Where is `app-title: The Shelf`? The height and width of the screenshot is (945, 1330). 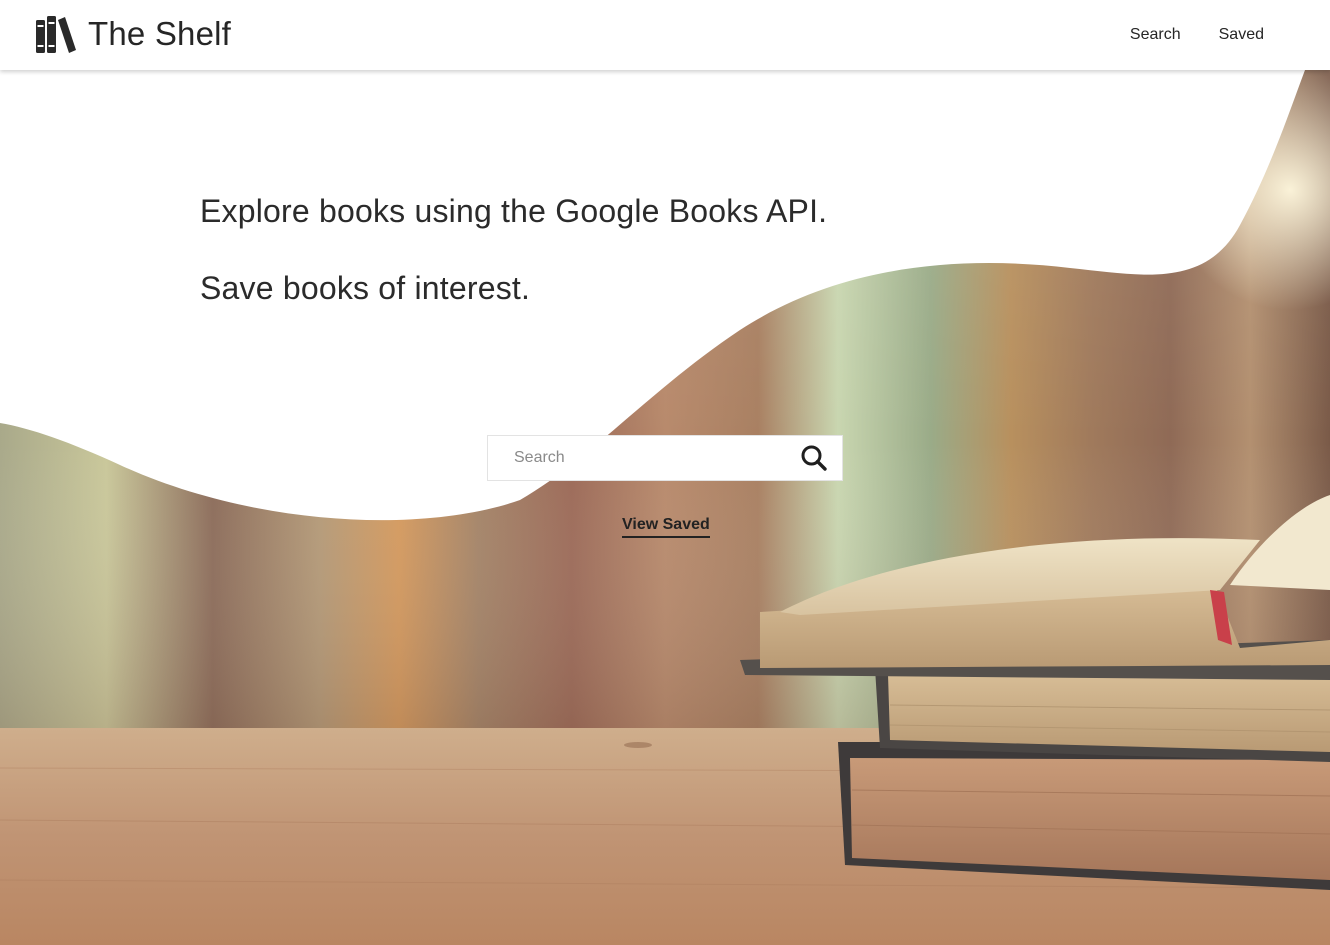 app-title: The Shelf is located at coordinates (160, 33).